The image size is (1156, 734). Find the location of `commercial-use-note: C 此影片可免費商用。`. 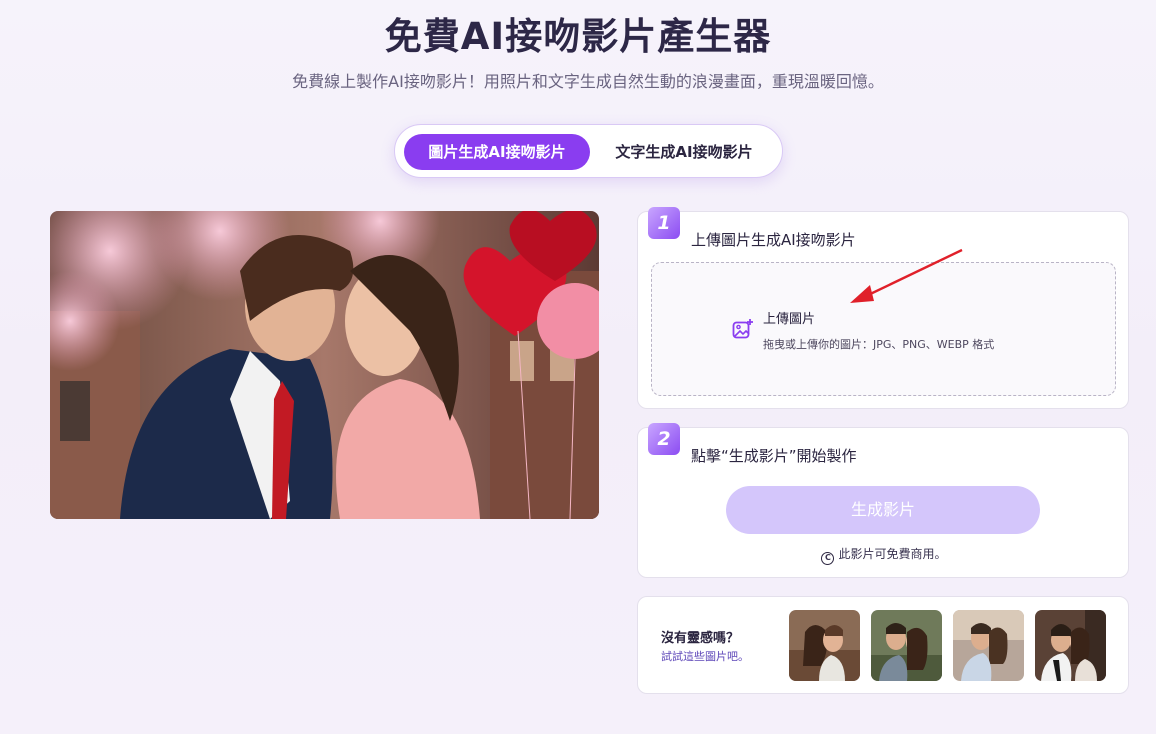

commercial-use-note: C 此影片可免費商用。 is located at coordinates (884, 555).